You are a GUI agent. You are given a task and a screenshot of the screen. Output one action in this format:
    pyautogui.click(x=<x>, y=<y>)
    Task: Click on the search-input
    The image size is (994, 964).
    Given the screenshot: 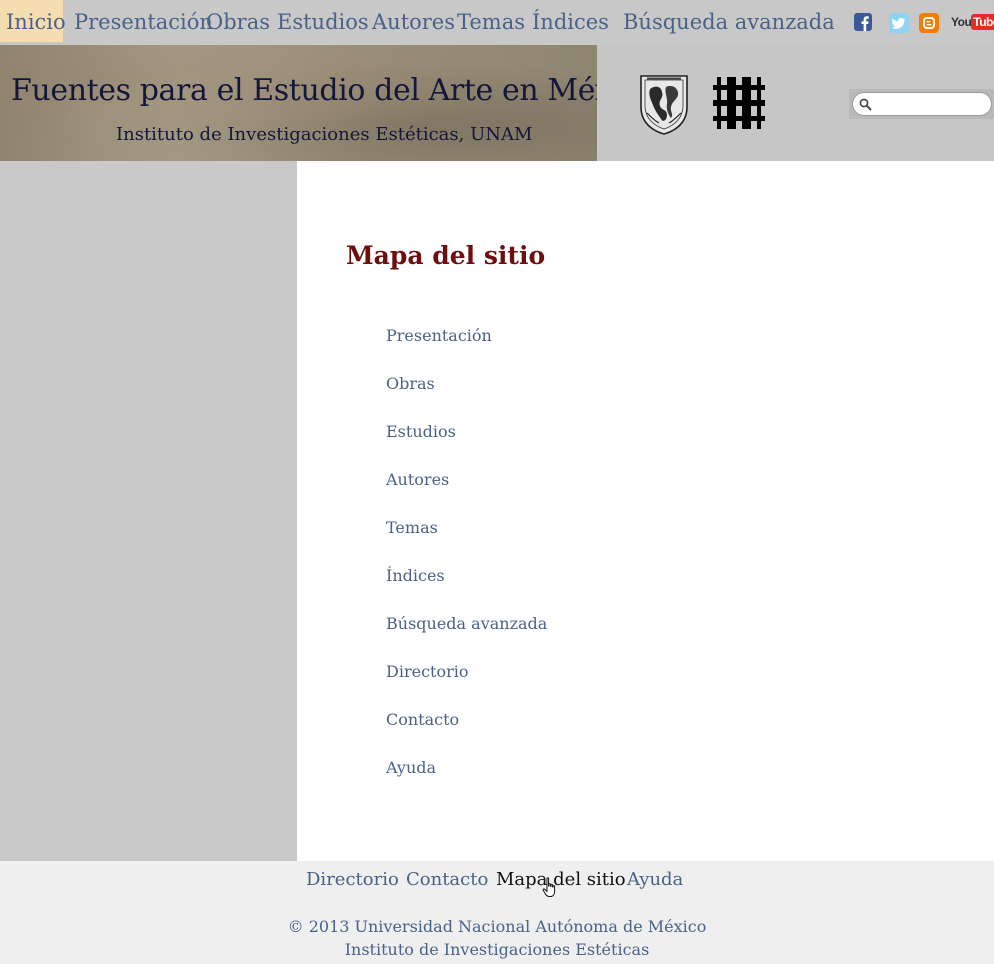 What is the action you would take?
    pyautogui.click(x=922, y=104)
    